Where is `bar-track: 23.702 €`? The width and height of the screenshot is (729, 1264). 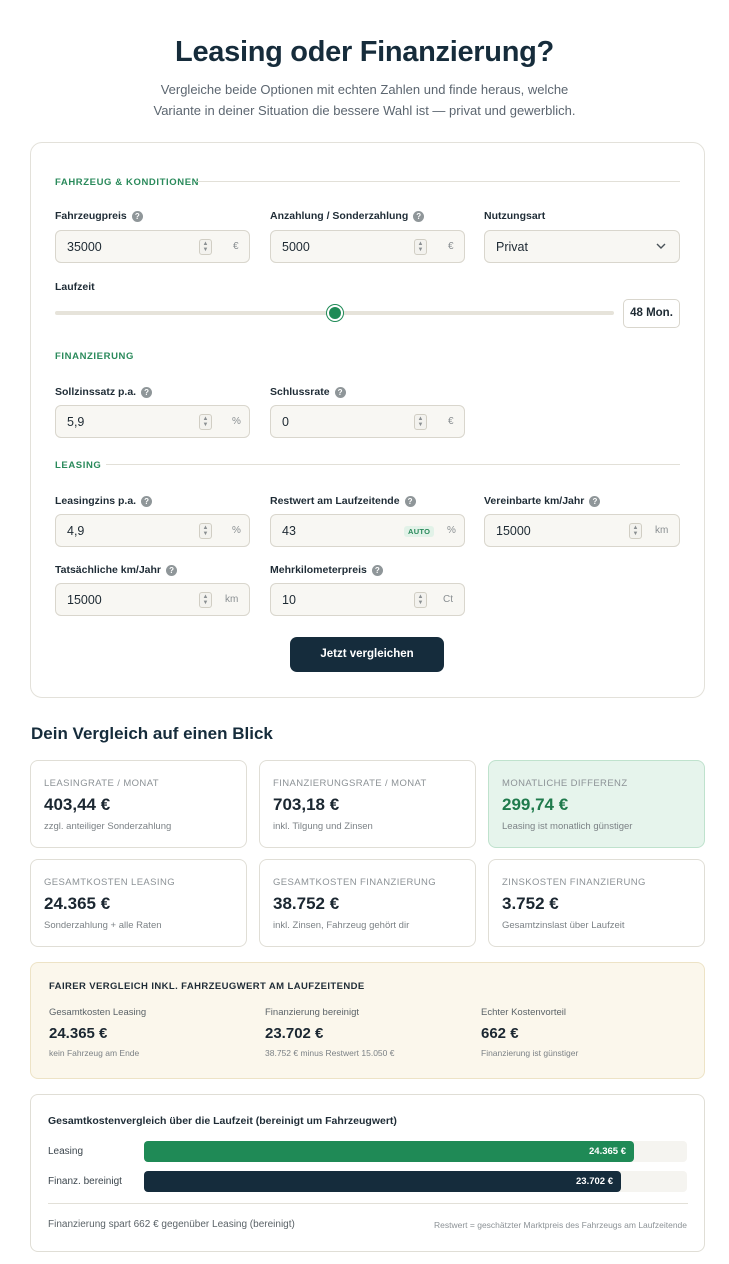 bar-track: 23.702 € is located at coordinates (415, 1181).